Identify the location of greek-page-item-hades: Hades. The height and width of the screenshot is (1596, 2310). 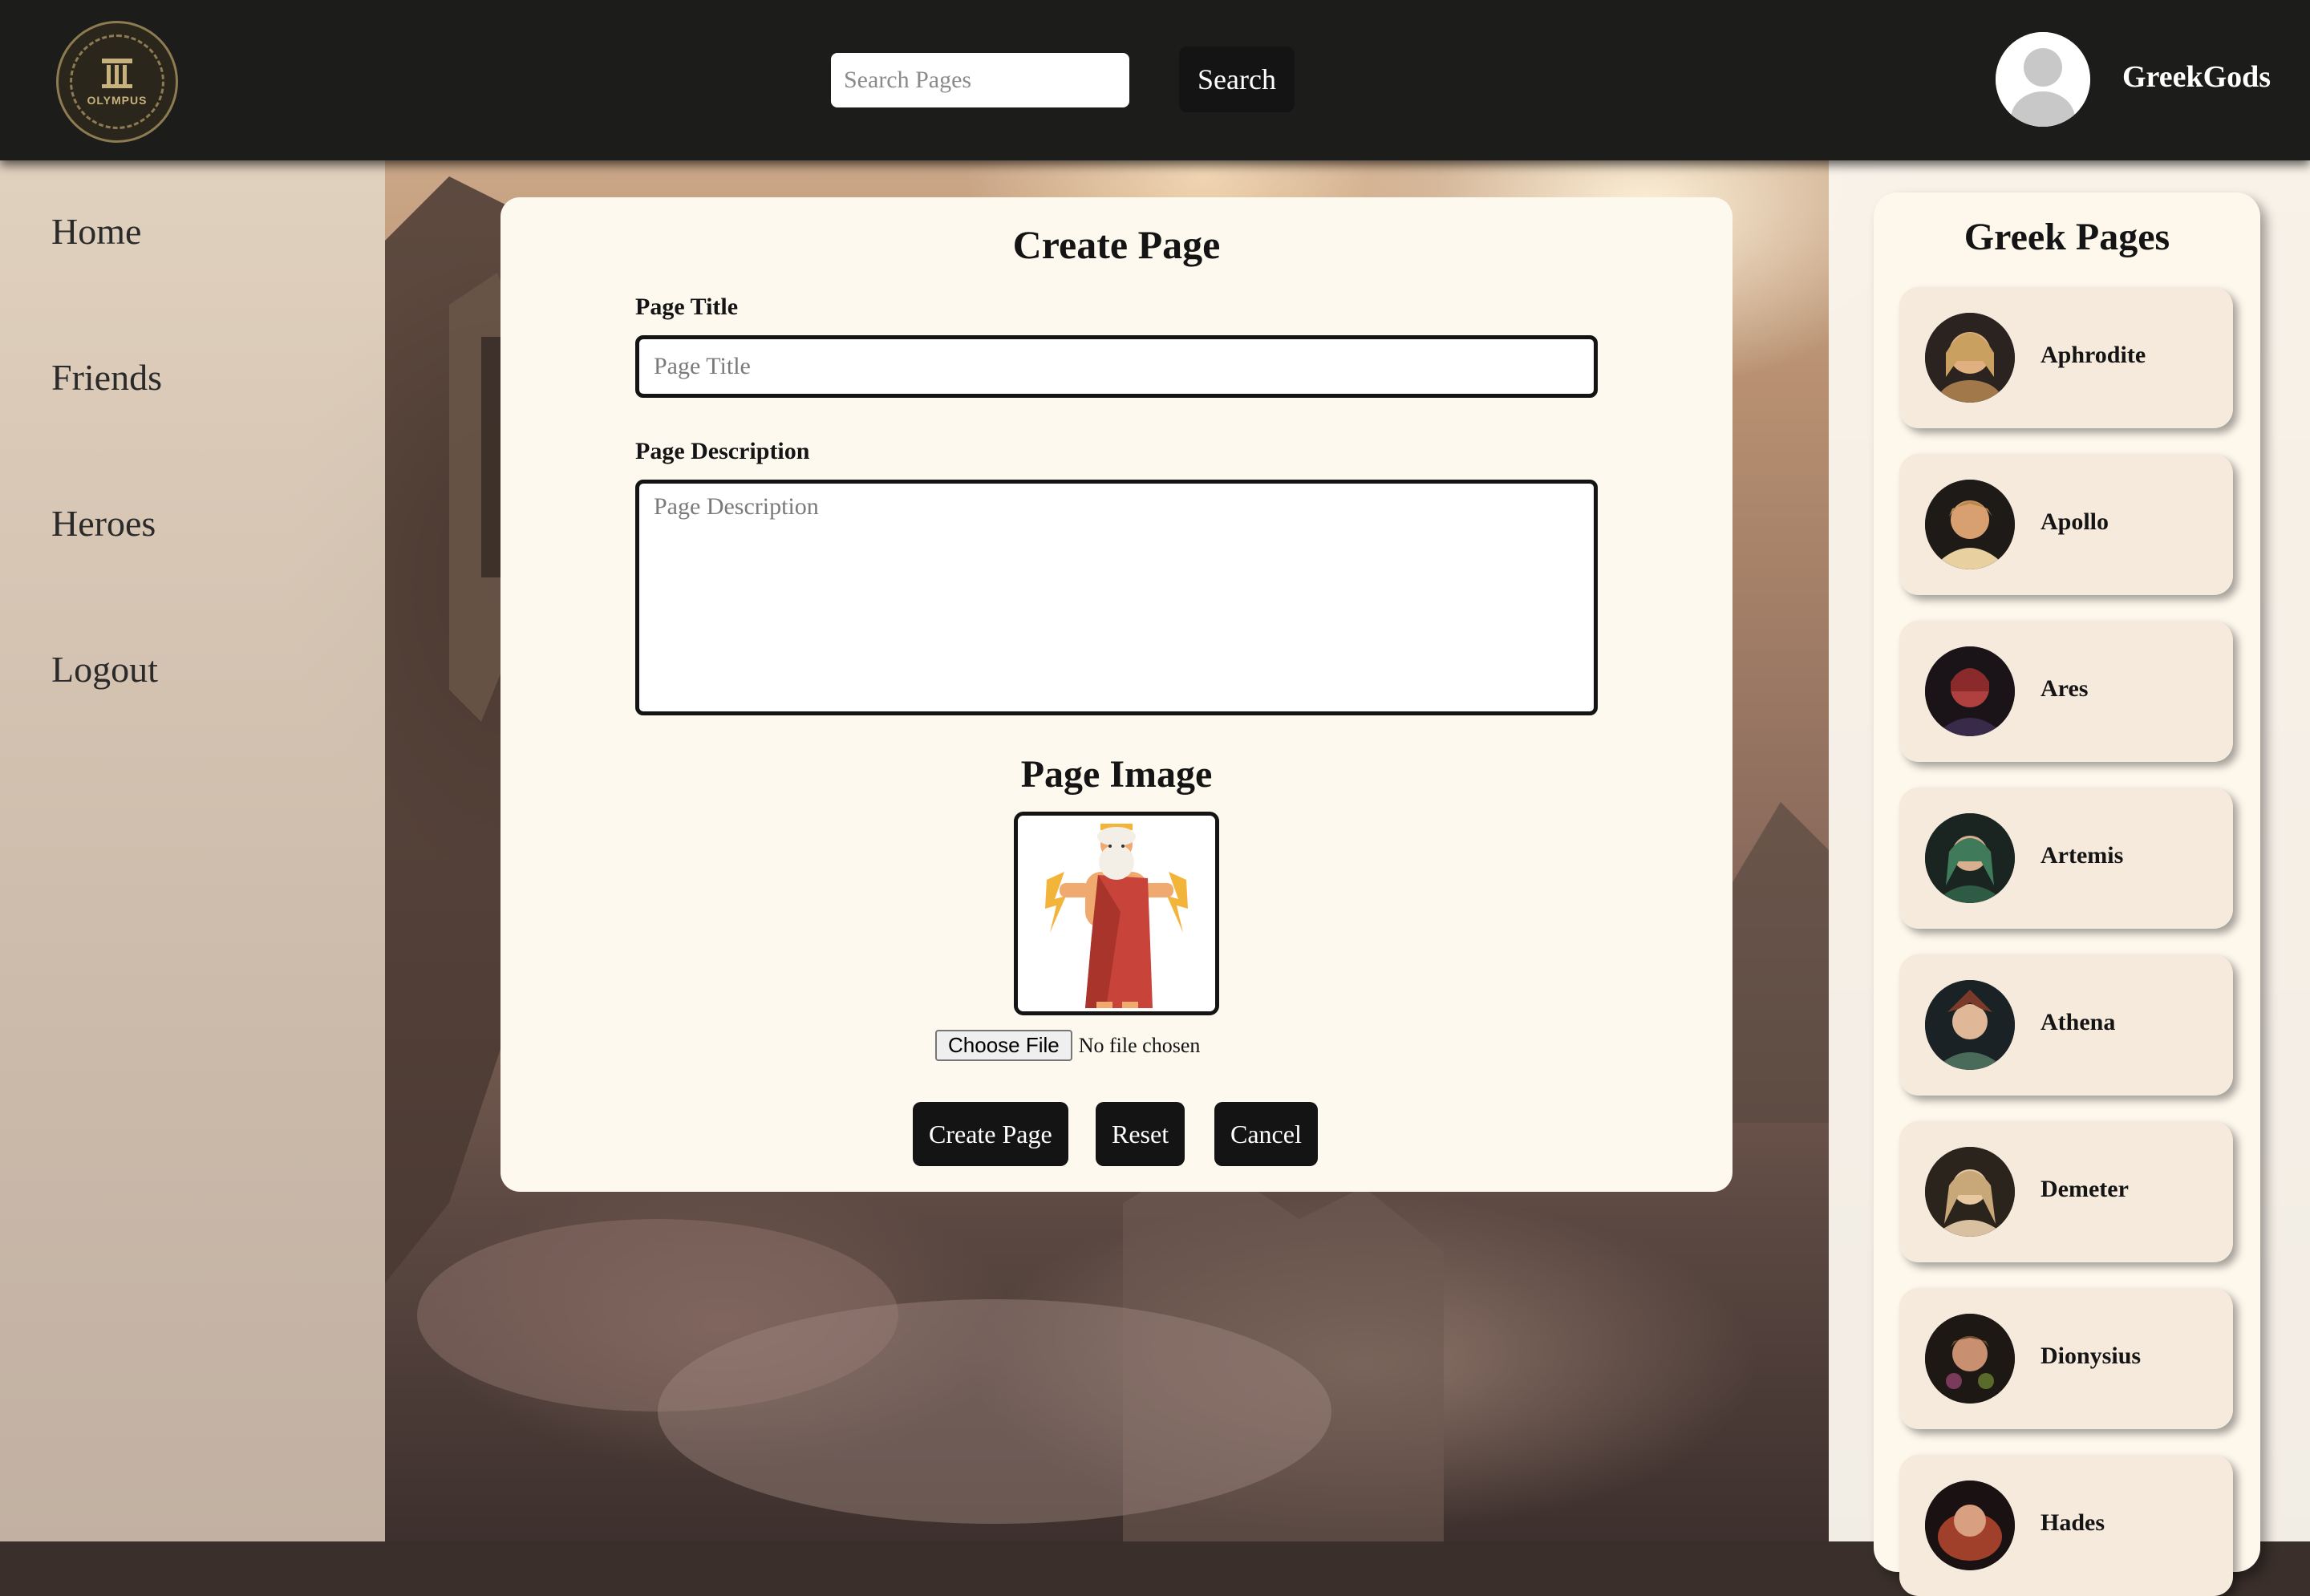
(2066, 1526).